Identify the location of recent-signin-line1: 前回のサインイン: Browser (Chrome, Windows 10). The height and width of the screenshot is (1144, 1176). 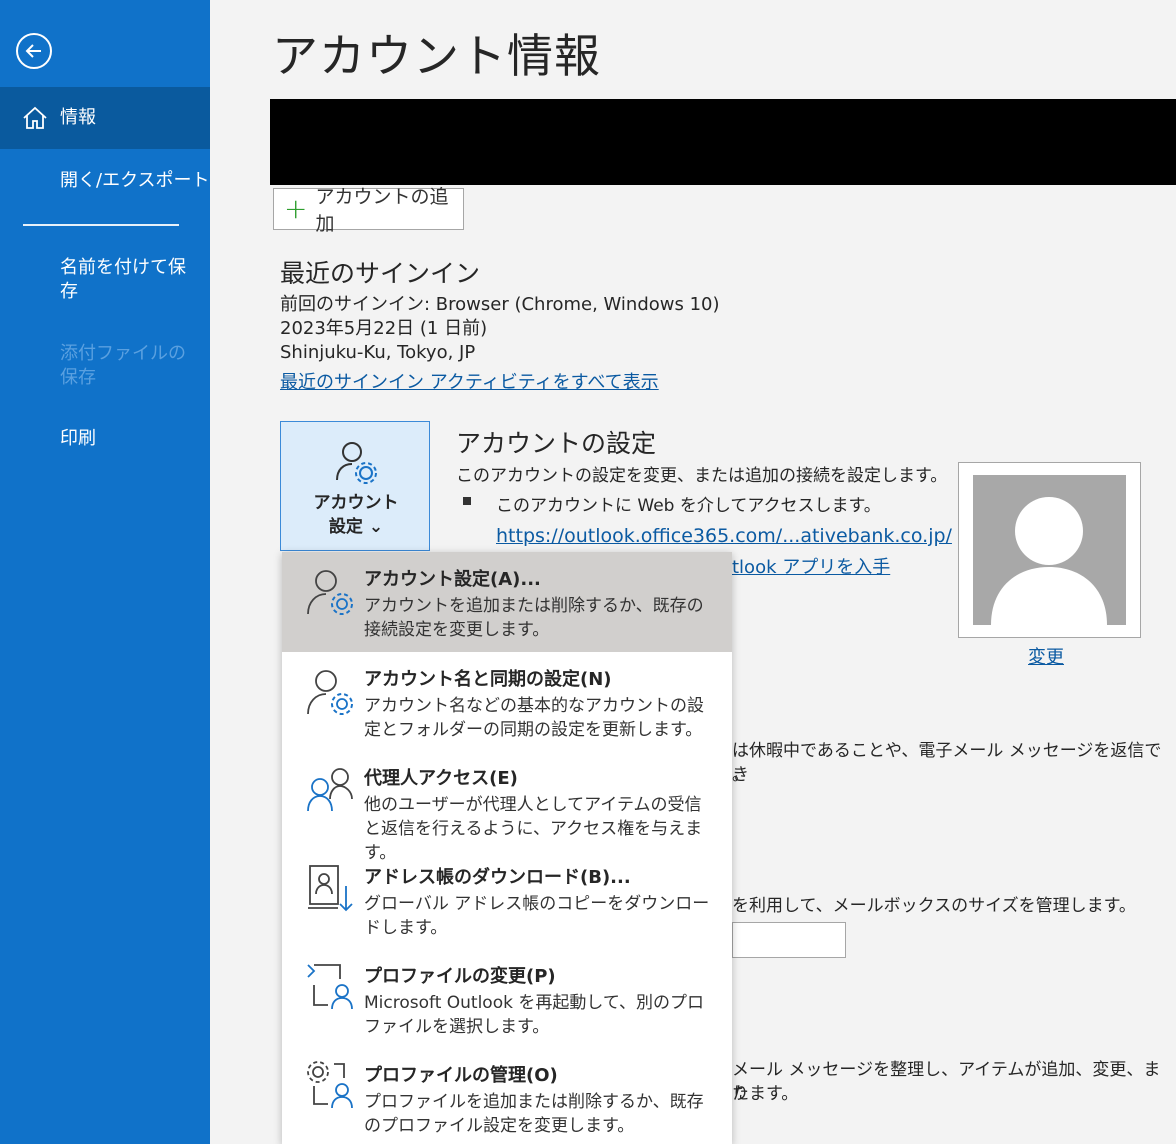
(500, 304).